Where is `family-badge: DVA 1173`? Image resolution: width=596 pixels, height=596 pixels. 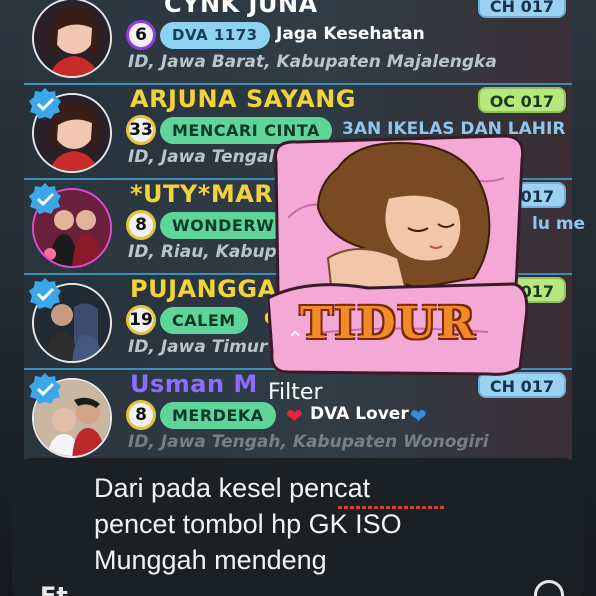
family-badge: DVA 1173 is located at coordinates (215, 35).